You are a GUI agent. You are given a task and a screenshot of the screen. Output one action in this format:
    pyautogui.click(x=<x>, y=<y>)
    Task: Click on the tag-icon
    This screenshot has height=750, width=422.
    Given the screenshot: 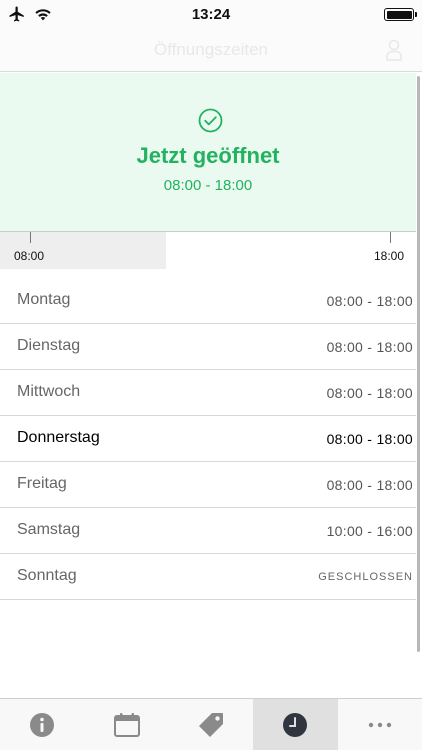 What is the action you would take?
    pyautogui.click(x=211, y=724)
    